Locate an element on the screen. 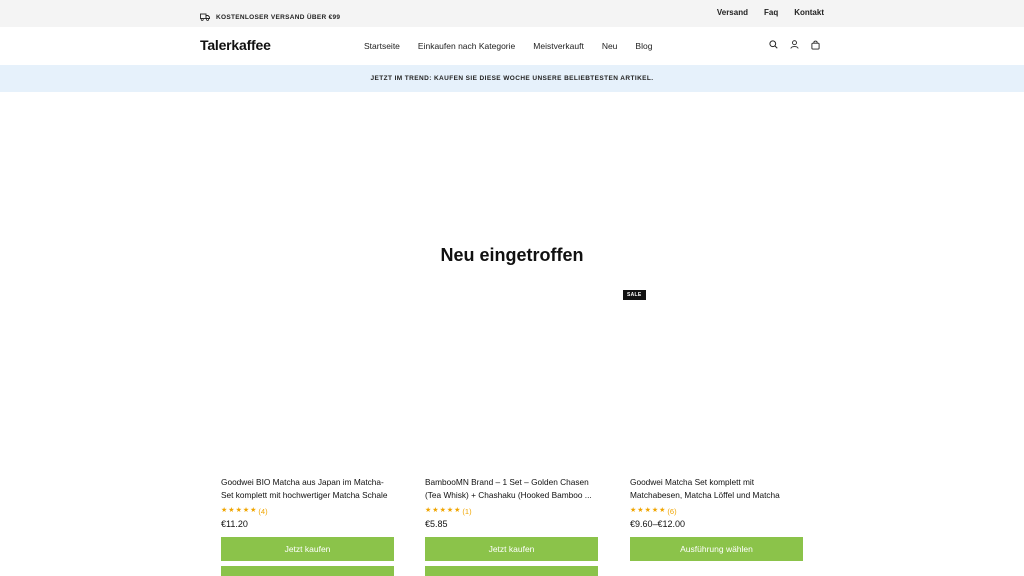 The image size is (1024, 576). search-icon is located at coordinates (773, 44).